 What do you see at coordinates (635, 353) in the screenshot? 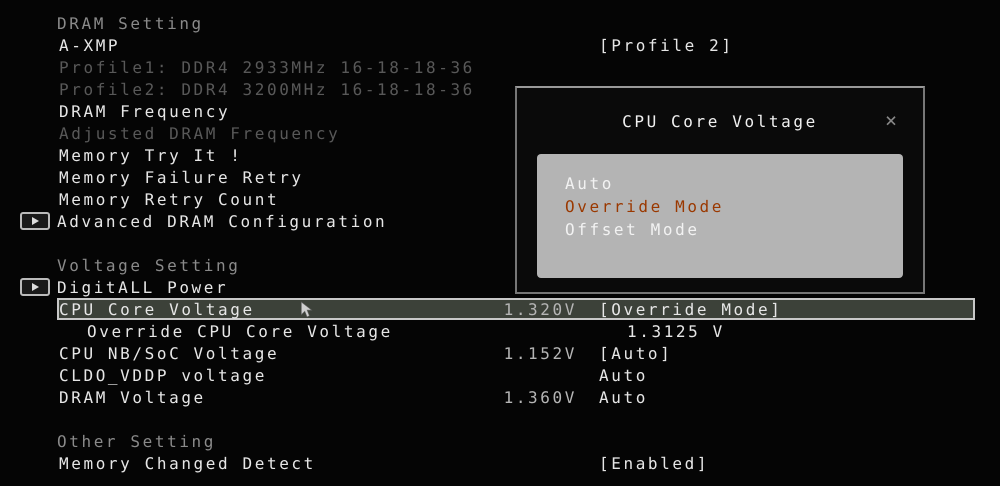
I see `setting-value: [Auto]` at bounding box center [635, 353].